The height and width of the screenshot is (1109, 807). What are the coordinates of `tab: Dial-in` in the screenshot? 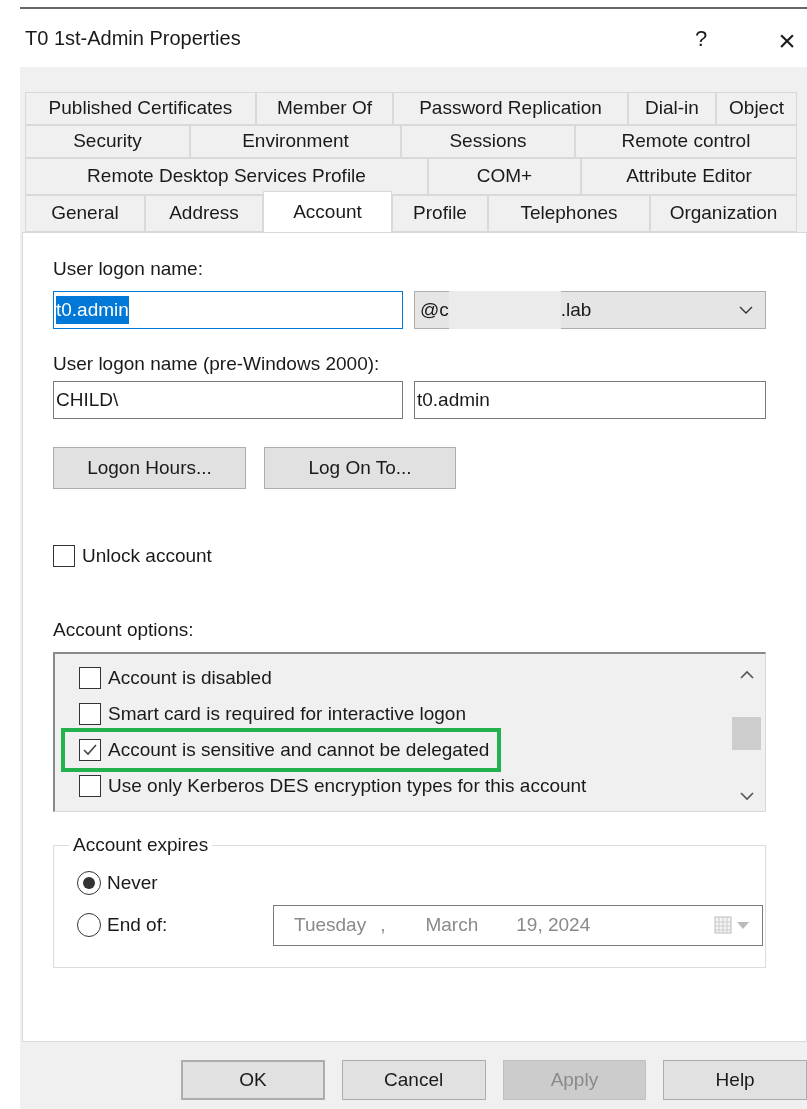 It's located at (672, 108).